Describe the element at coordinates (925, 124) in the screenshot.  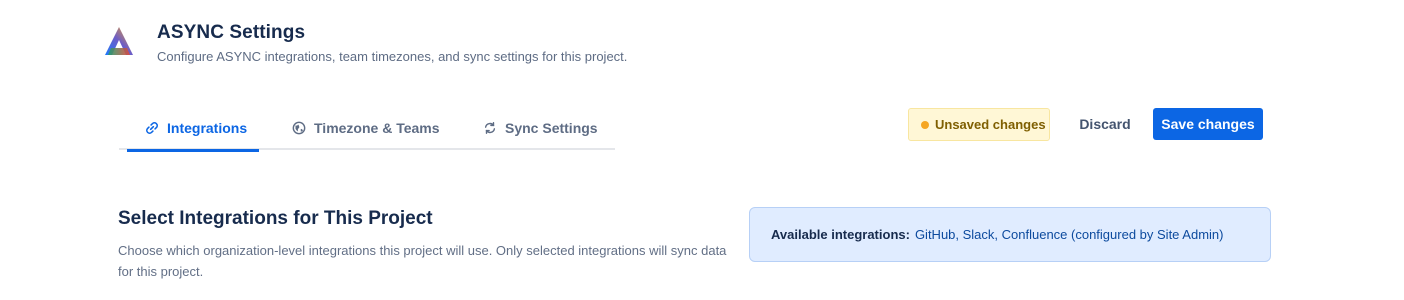
I see `status-dot-icon` at that location.